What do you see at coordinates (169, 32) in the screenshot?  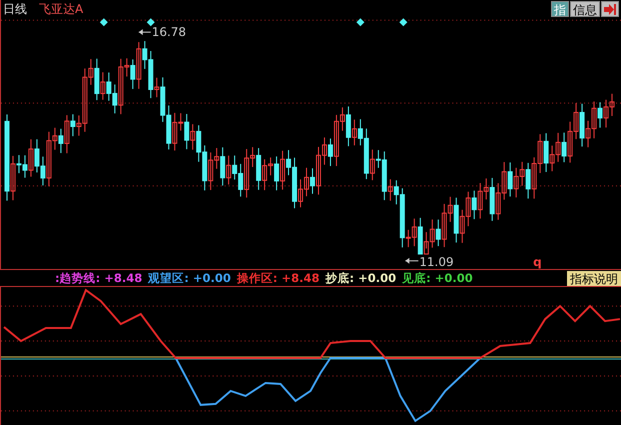 I see `high-price-label: 16.78` at bounding box center [169, 32].